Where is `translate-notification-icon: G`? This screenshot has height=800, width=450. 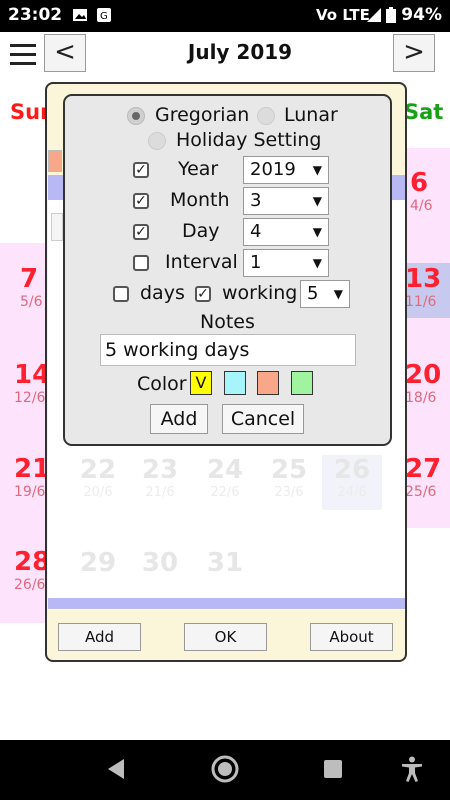 translate-notification-icon: G is located at coordinates (104, 15).